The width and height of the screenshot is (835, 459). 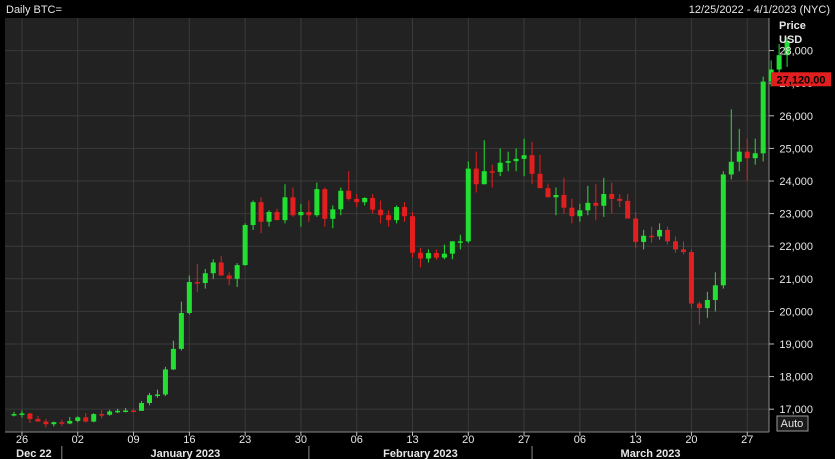 I want to click on date-range: 12/25/2022 - 4/1/2023 (NYC), so click(x=759, y=10).